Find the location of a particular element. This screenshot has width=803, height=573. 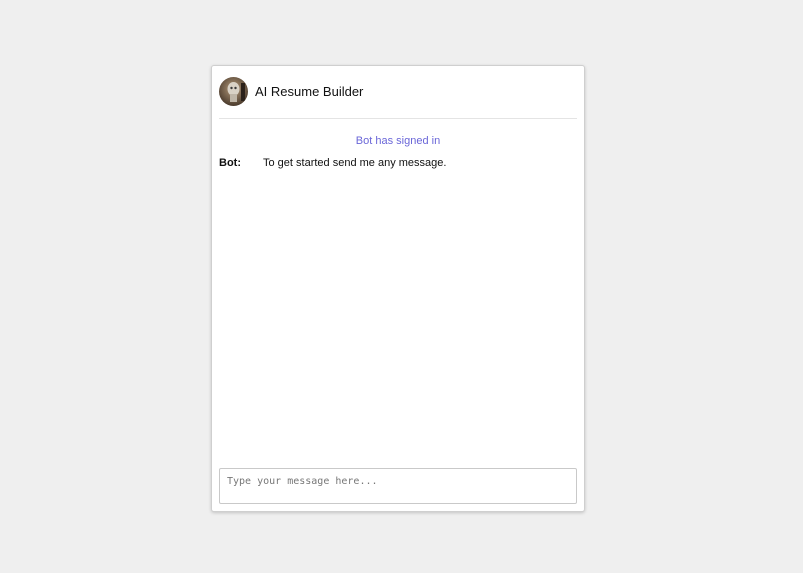

message-text: To get started send me any message. is located at coordinates (355, 163).